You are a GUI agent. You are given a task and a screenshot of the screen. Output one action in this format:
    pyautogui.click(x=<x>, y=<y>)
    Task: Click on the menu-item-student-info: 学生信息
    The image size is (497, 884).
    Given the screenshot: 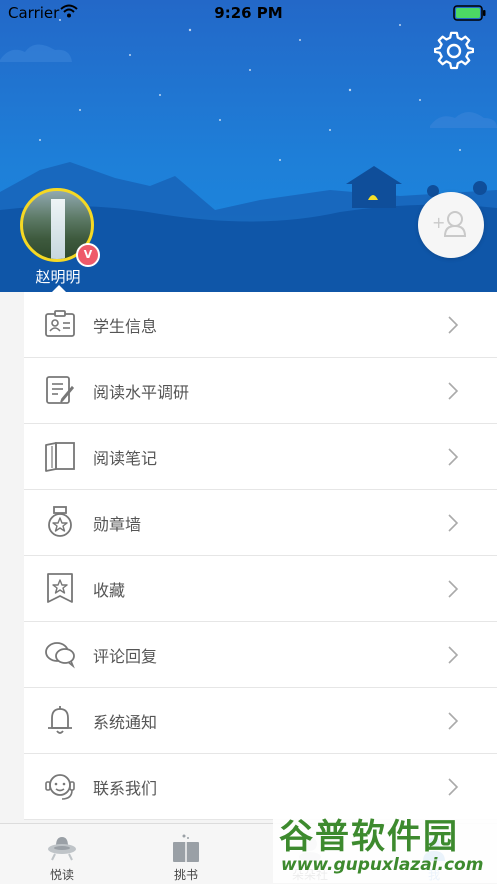 What is the action you would take?
    pyautogui.click(x=260, y=325)
    